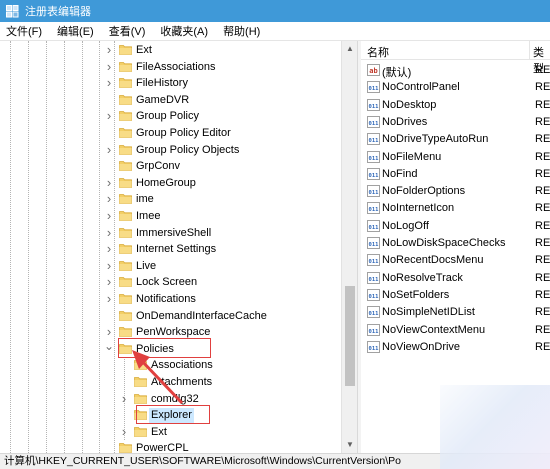 The image size is (550, 469). Describe the element at coordinates (184, 31) in the screenshot. I see `menu-favorites: 收藏夹(A)` at that location.